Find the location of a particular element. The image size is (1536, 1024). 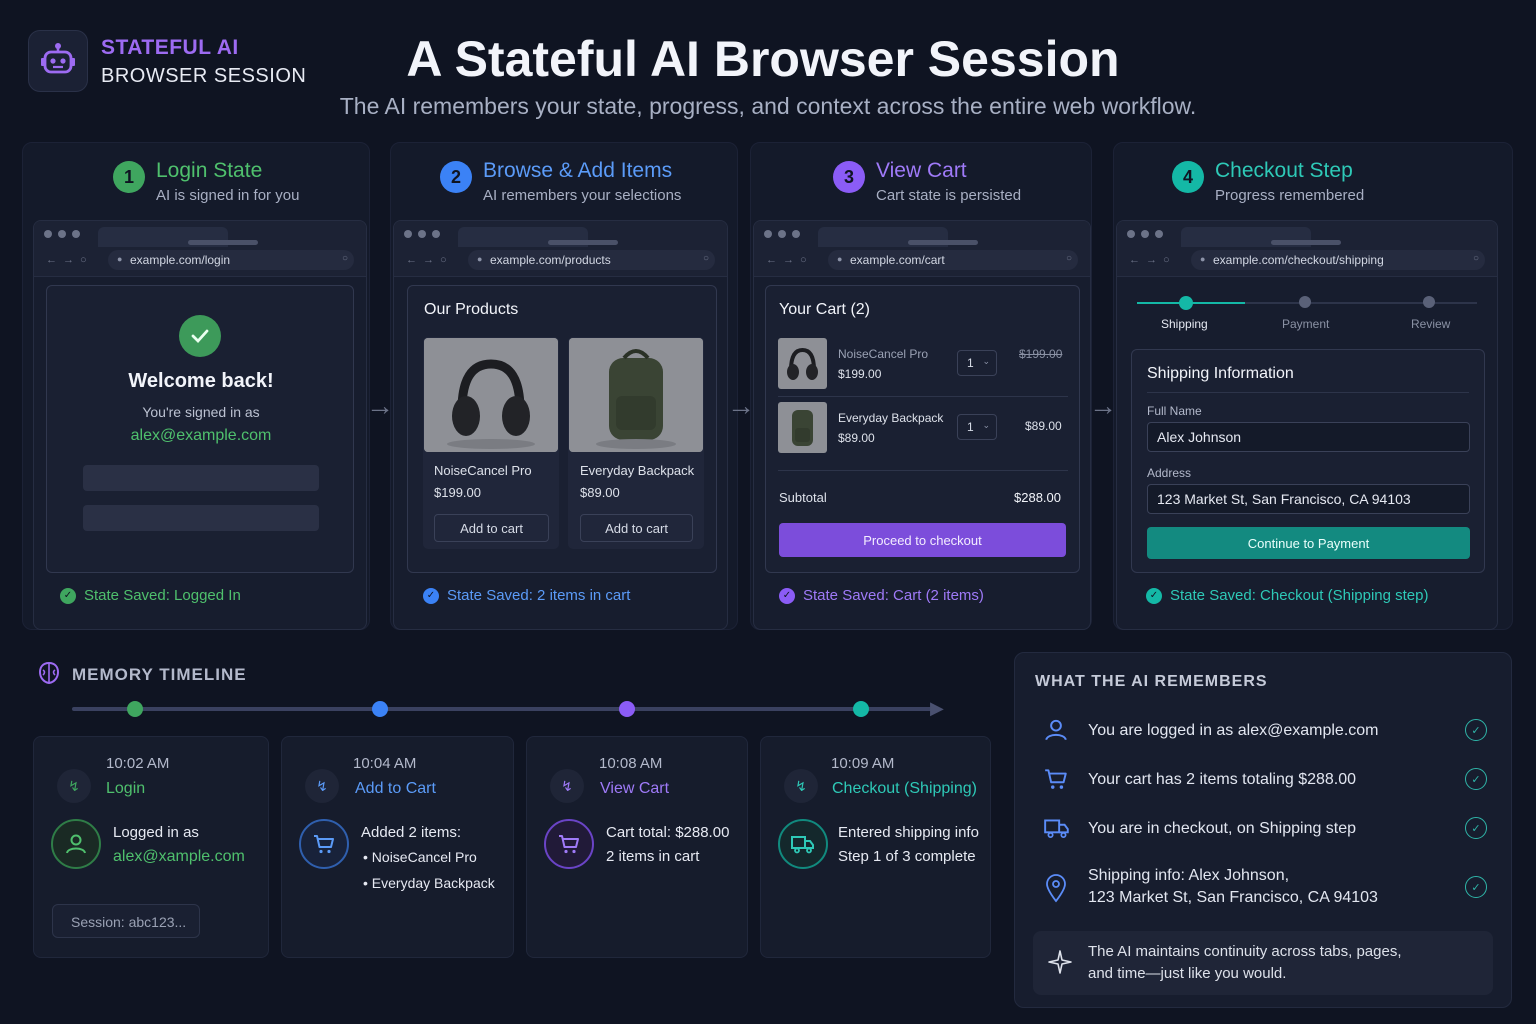

product-price: $199.00 is located at coordinates (457, 492).